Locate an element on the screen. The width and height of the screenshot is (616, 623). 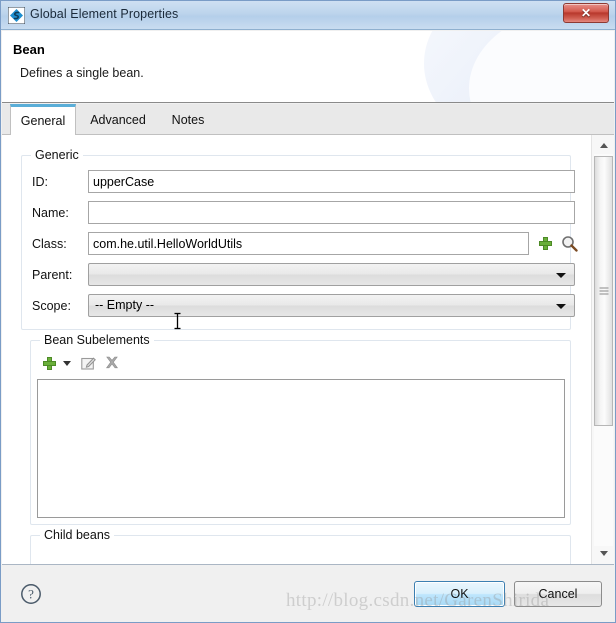
scope-combobox-value: -- Empty -- is located at coordinates (125, 305).